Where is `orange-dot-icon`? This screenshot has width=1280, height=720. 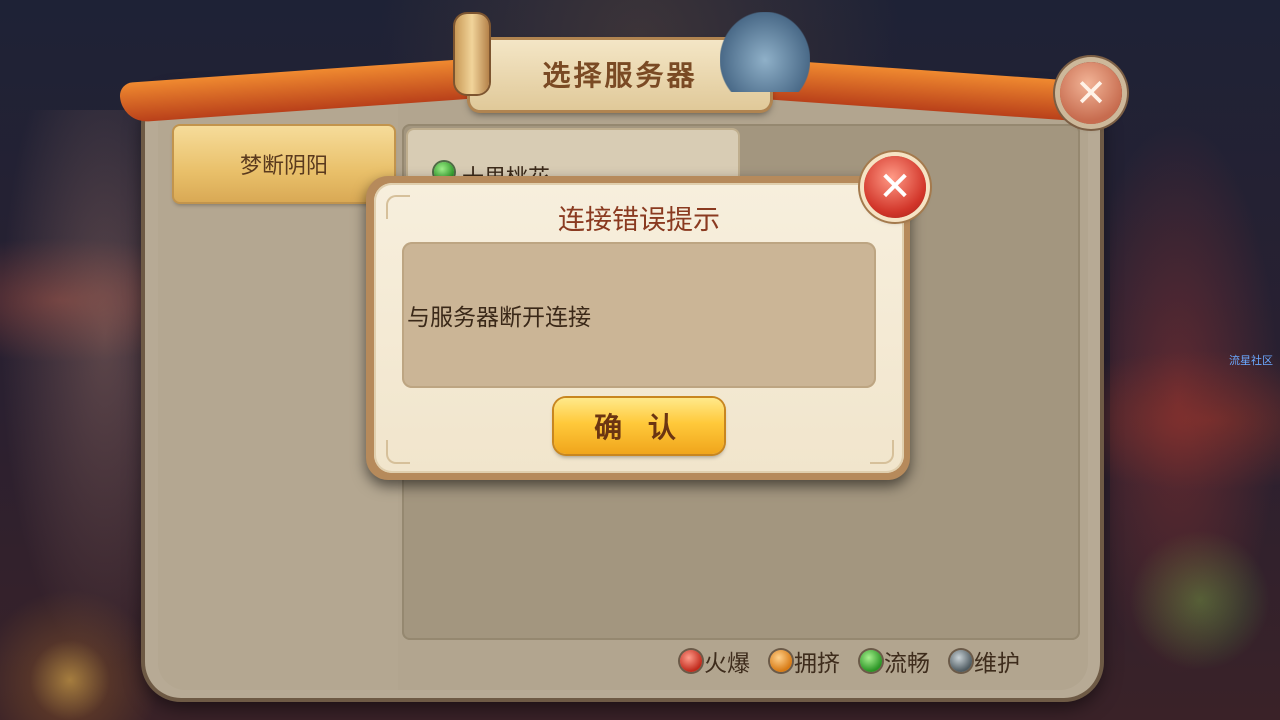 orange-dot-icon is located at coordinates (781, 661).